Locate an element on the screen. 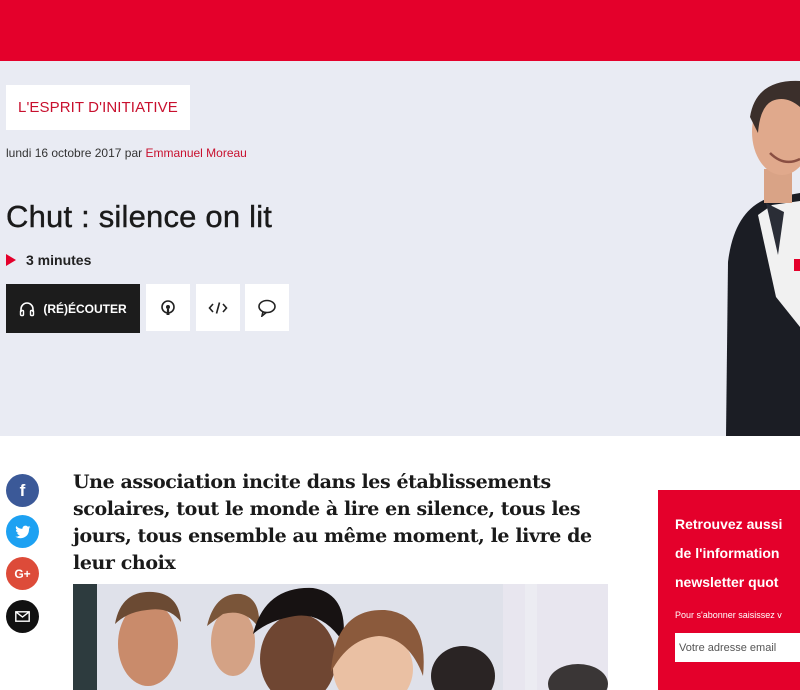 This screenshot has height=690, width=800. show-name-tag: L'ESPRIT D'INITIATIVE is located at coordinates (98, 107).